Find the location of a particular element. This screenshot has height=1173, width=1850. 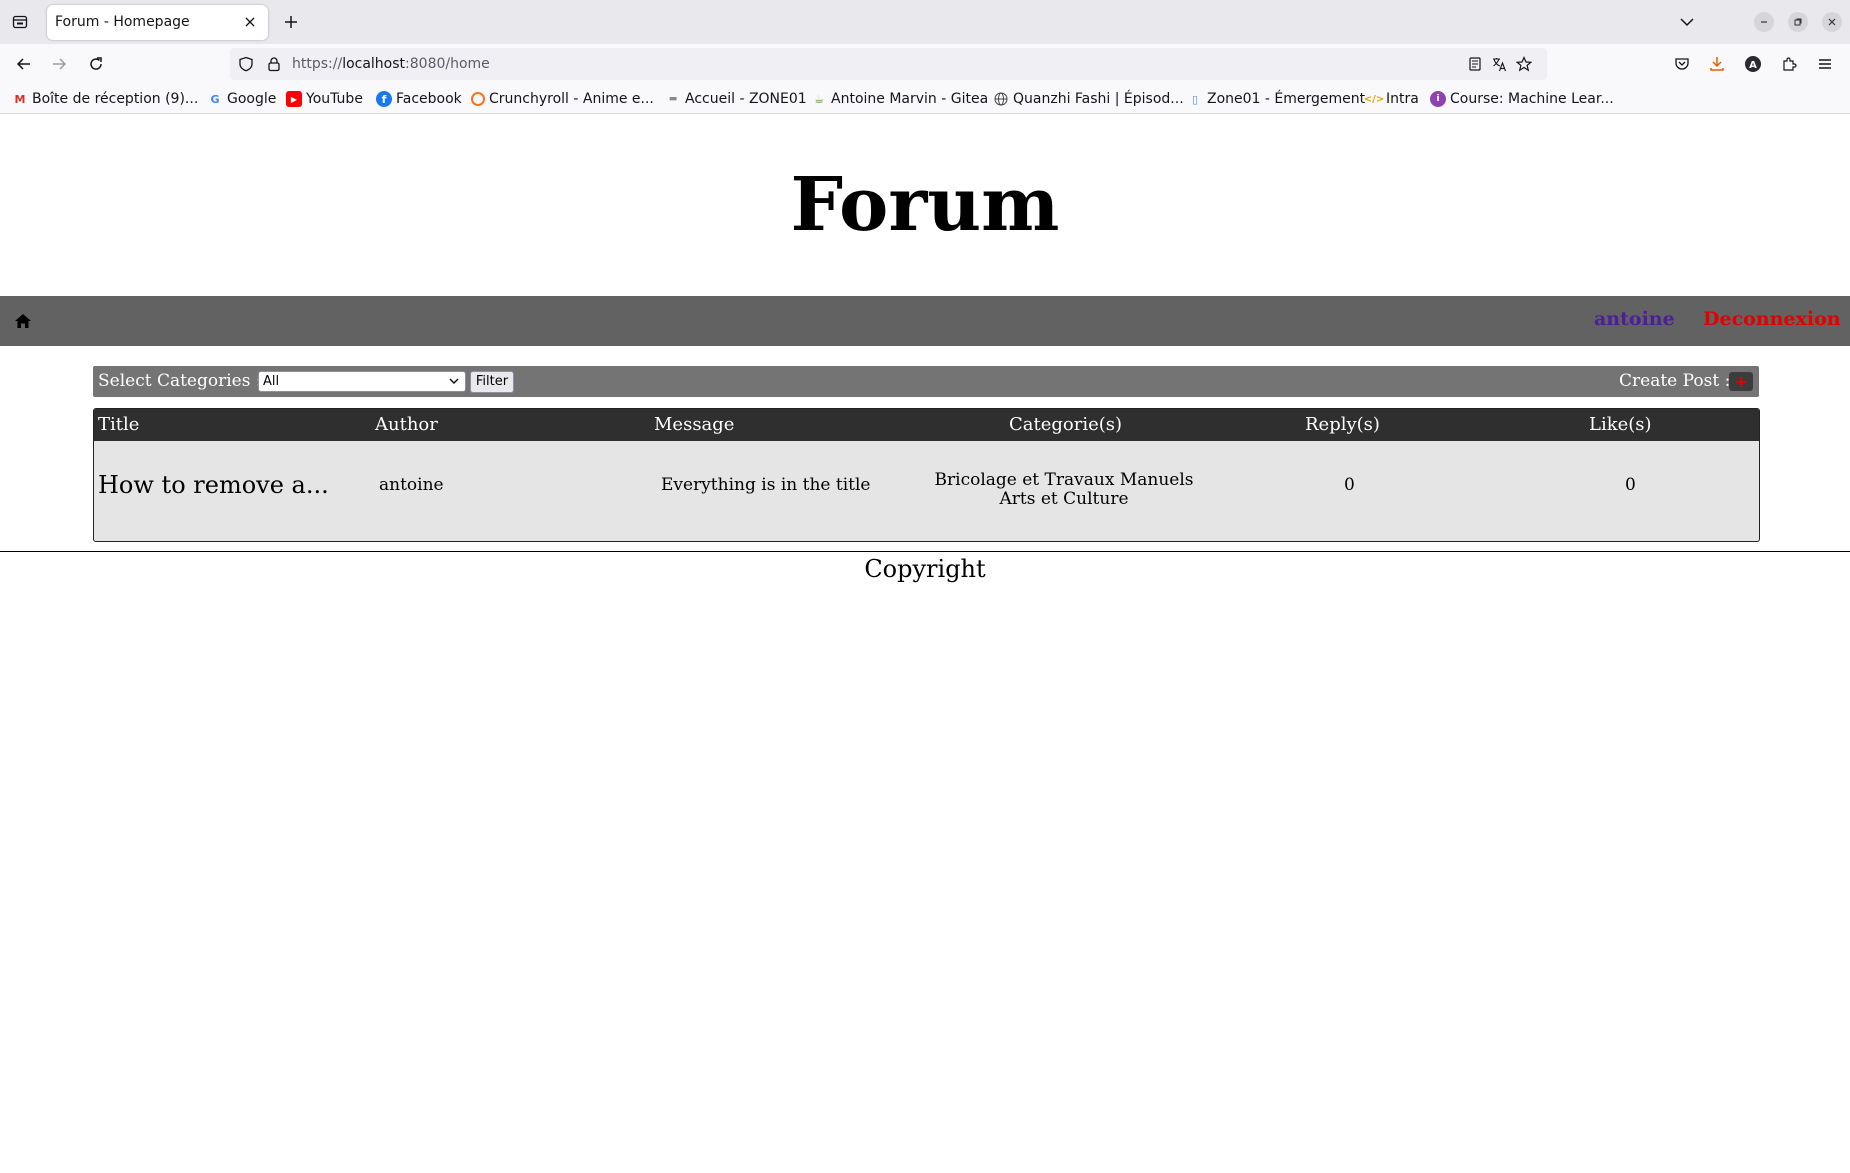

bookmark-google: G Google is located at coordinates (241, 99).